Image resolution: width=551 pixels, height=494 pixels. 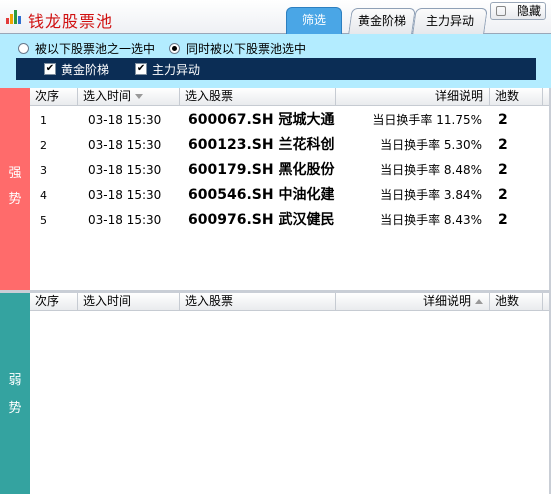 What do you see at coordinates (261, 195) in the screenshot?
I see `row-stock: 600546.SH 中油化建` at bounding box center [261, 195].